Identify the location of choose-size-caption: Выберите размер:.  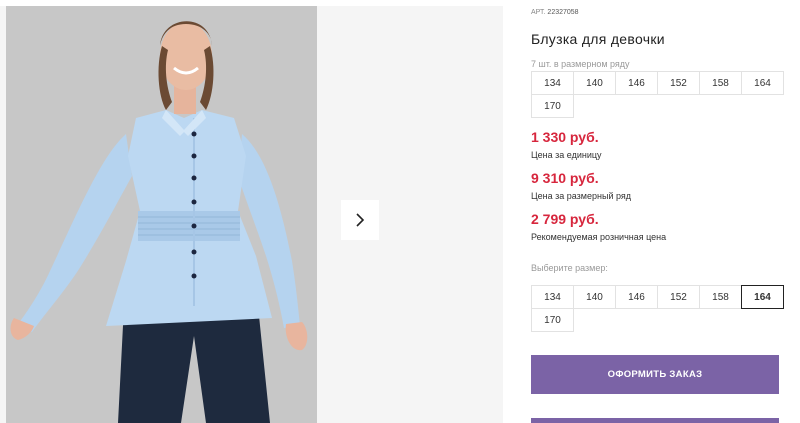
(569, 268).